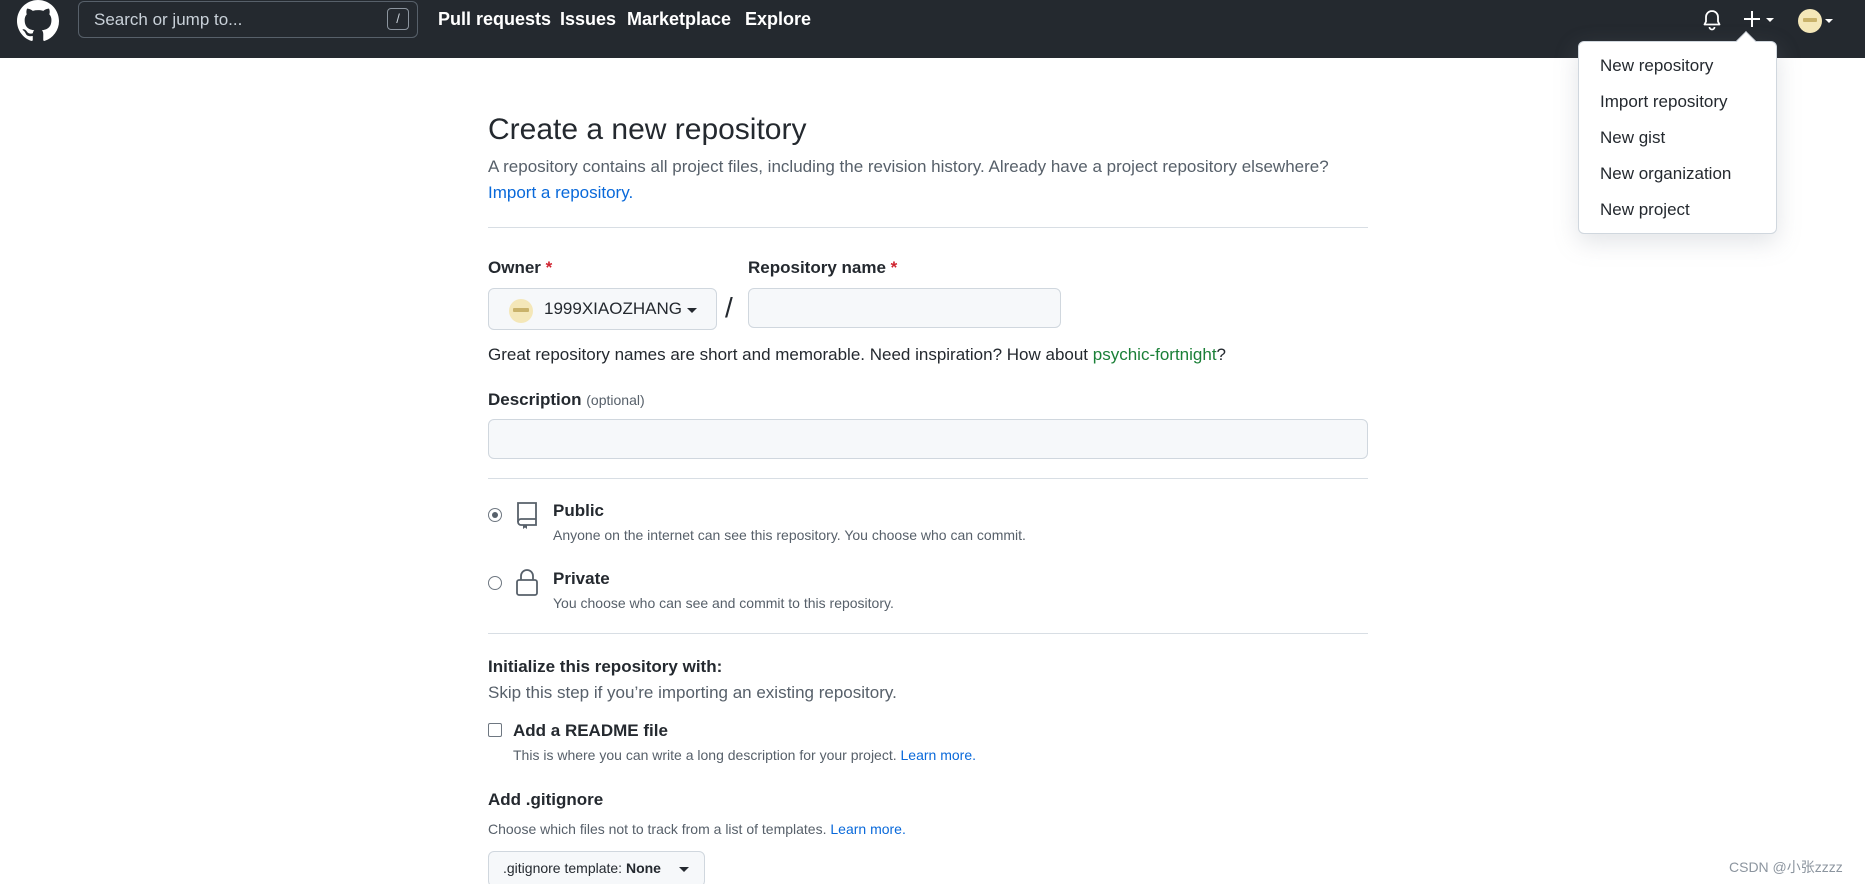 This screenshot has height=884, width=1865. I want to click on repo-icon, so click(527, 515).